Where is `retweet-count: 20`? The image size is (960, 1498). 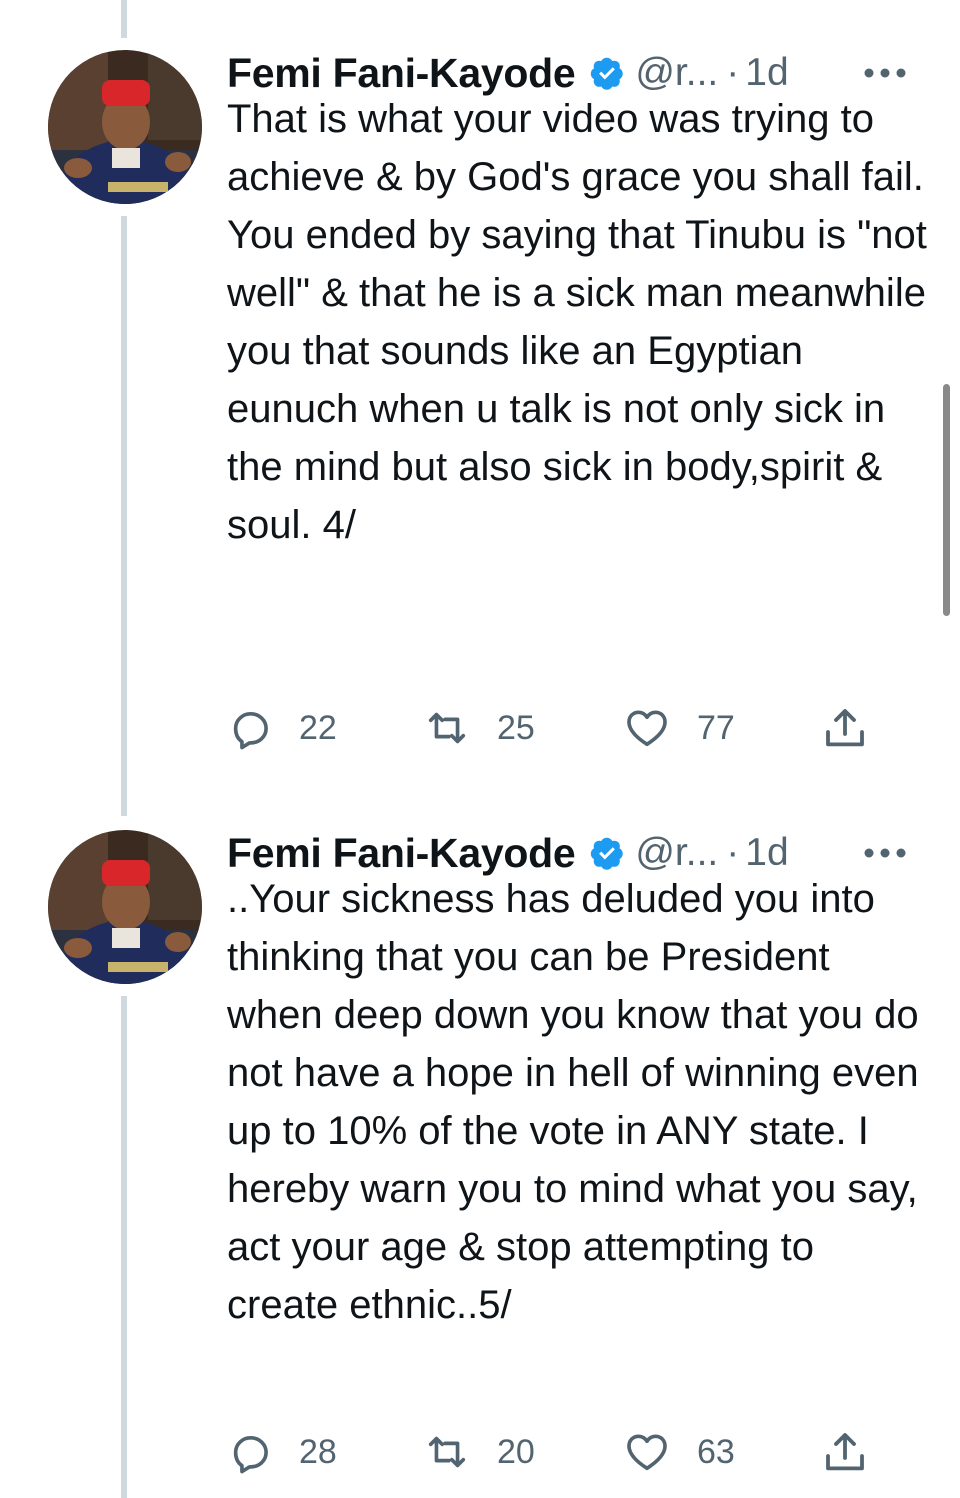
retweet-count: 20 is located at coordinates (516, 1451).